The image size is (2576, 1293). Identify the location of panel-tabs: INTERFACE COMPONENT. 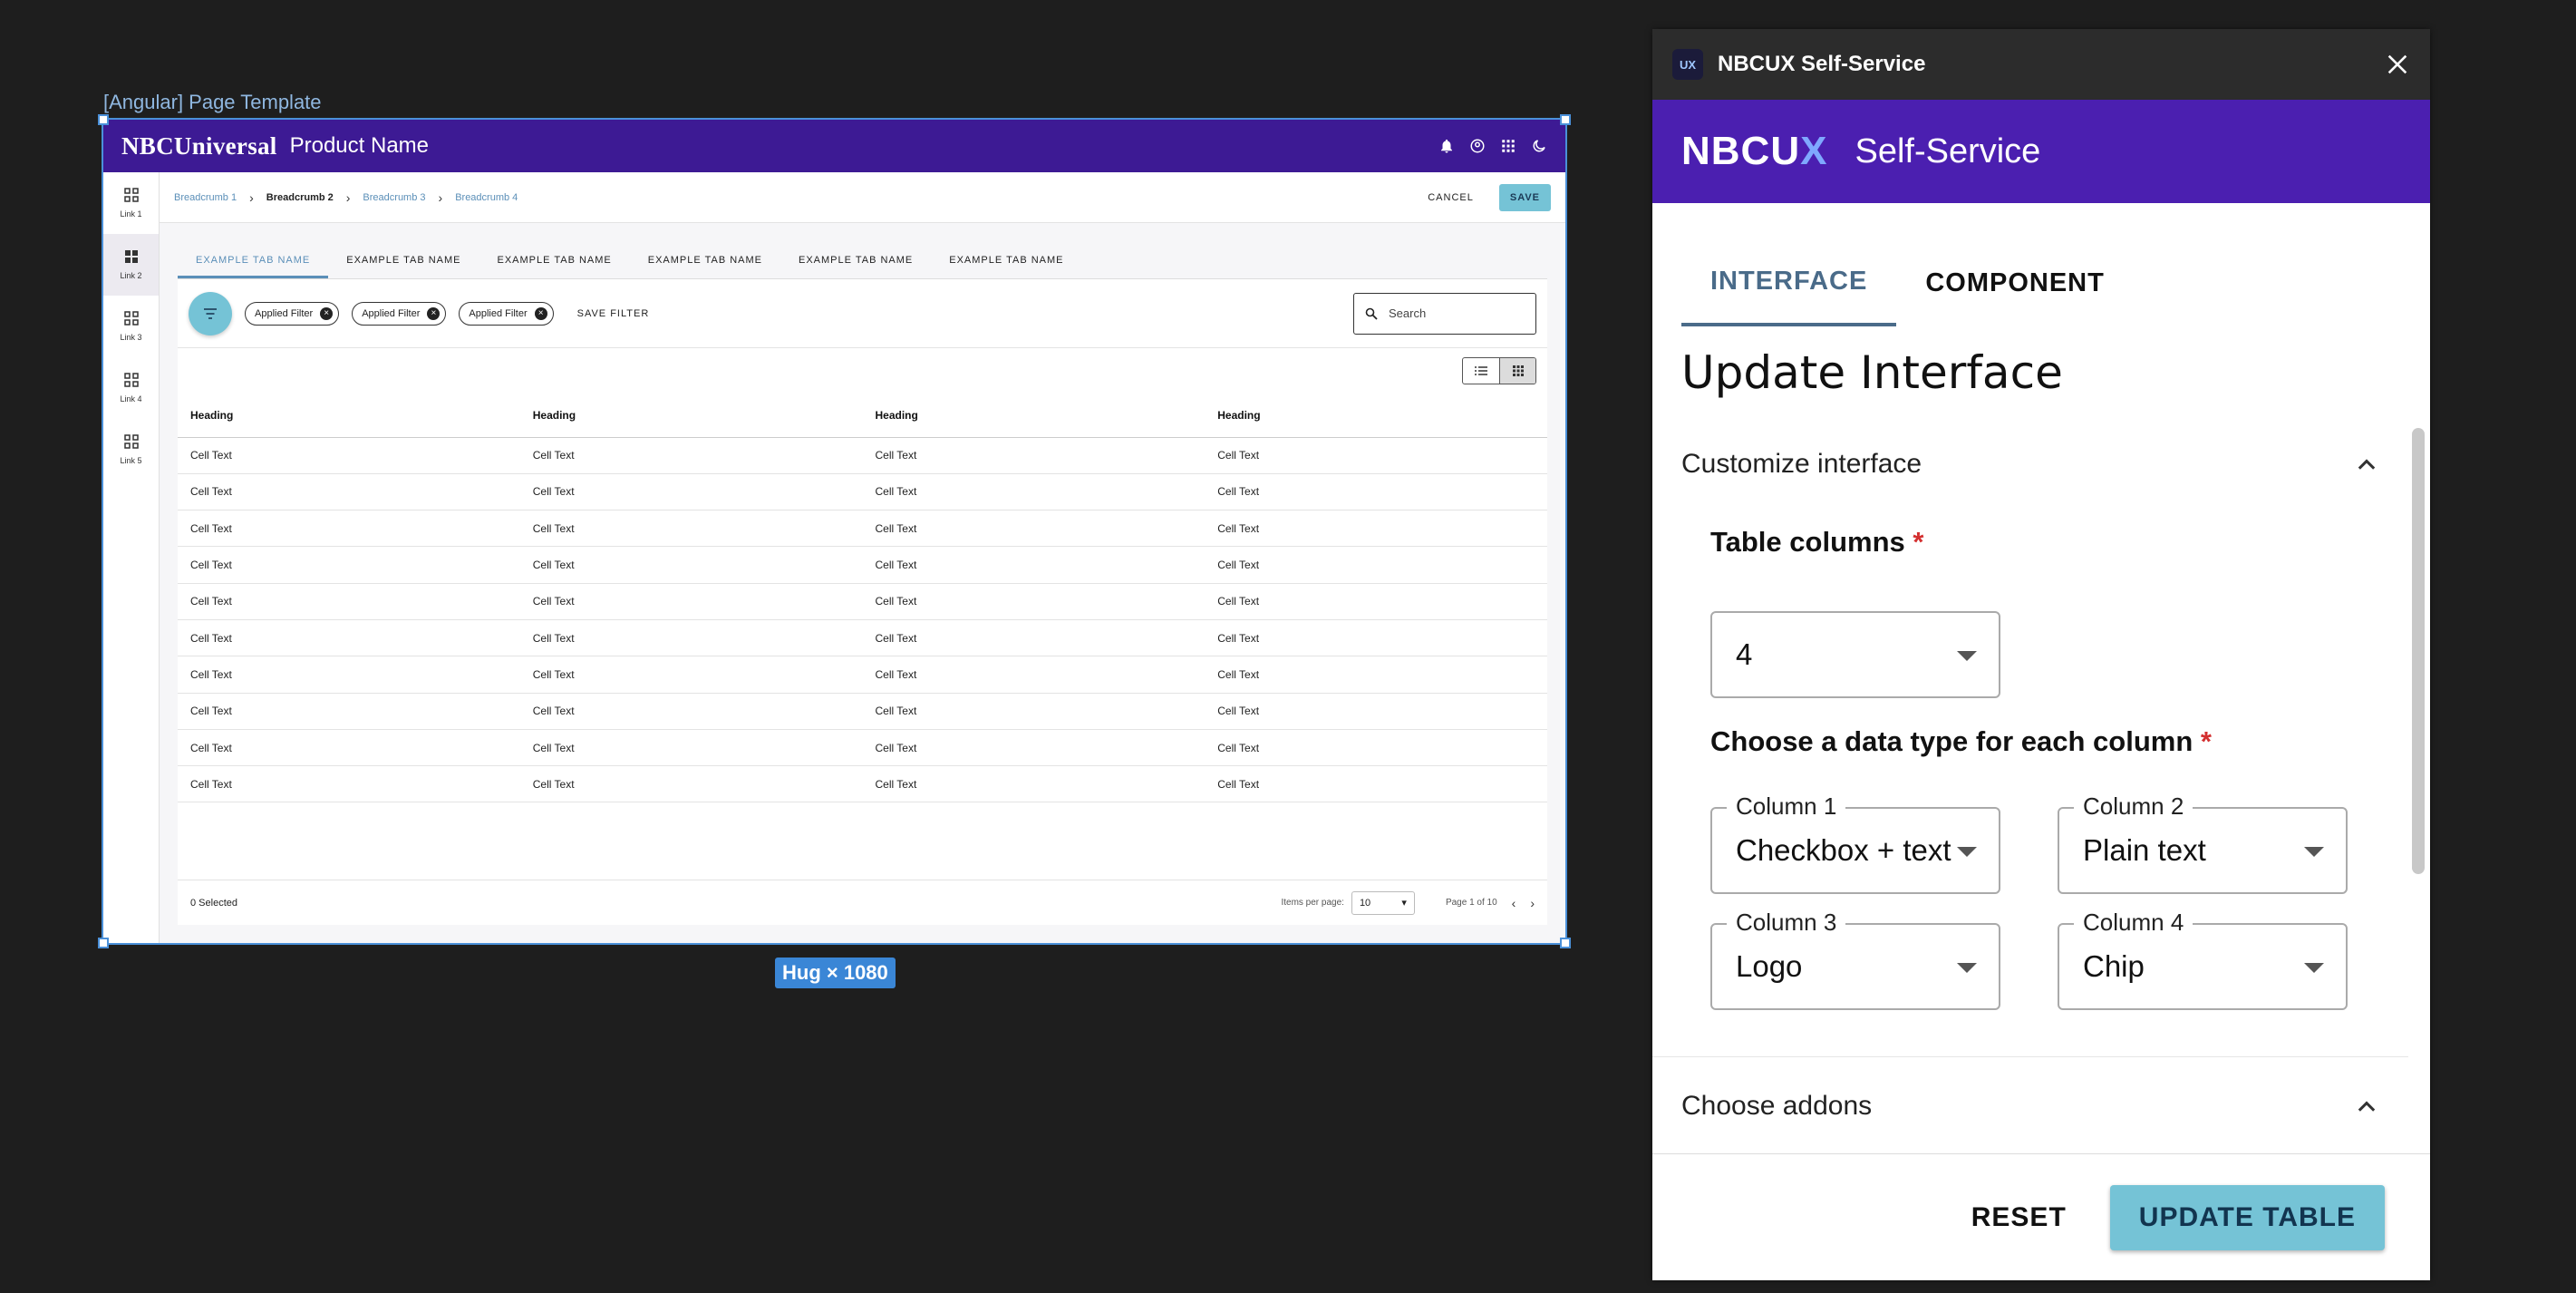
(2041, 282).